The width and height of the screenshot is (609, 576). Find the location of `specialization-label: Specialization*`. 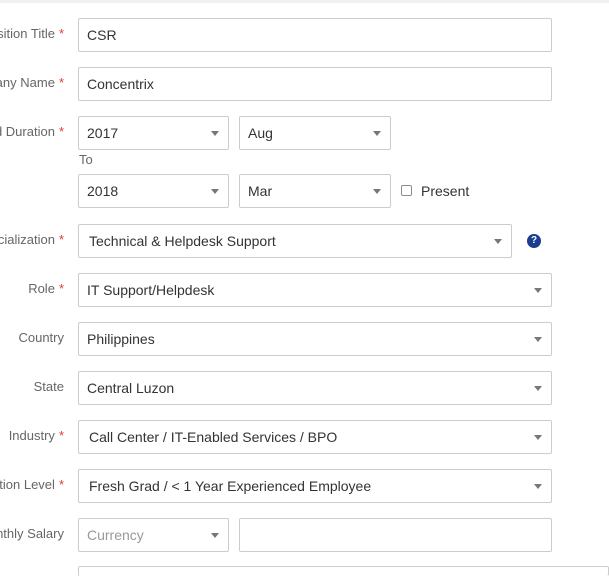

specialization-label: Specialization* is located at coordinates (32, 239).